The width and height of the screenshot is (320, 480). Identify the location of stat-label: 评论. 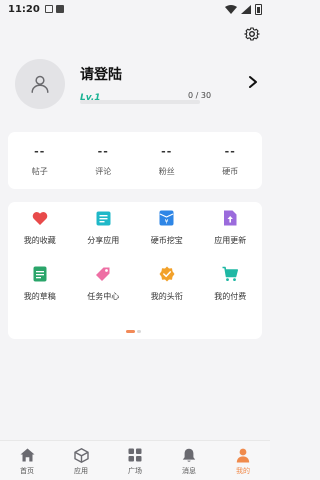
(103, 171).